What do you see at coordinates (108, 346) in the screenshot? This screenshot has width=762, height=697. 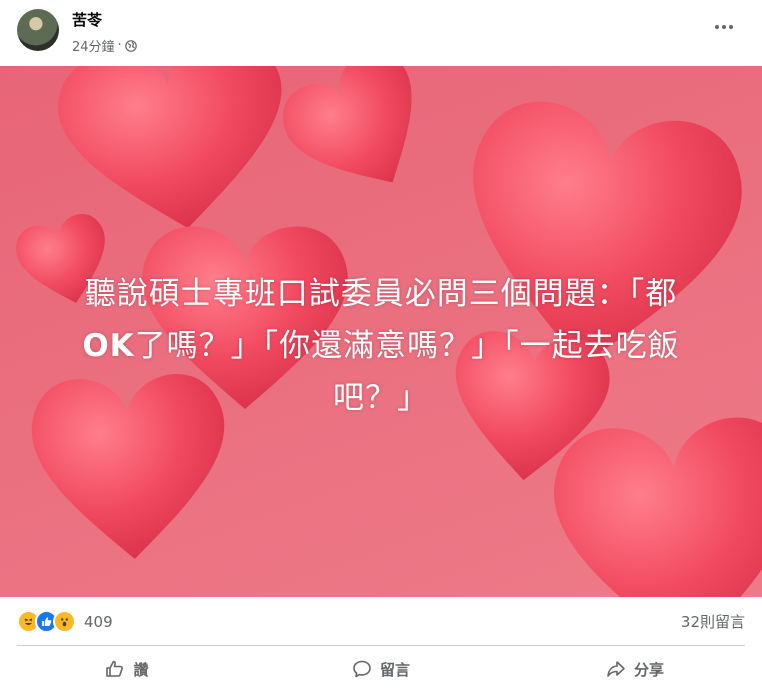 I see `image-text-ok: OK` at bounding box center [108, 346].